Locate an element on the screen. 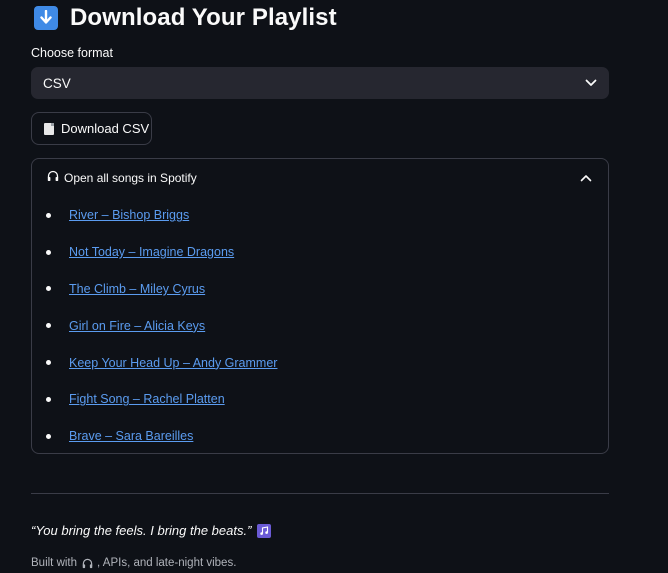 This screenshot has width=668, height=573. list-item: Fight Song – Rachel Platten is located at coordinates (327, 399).